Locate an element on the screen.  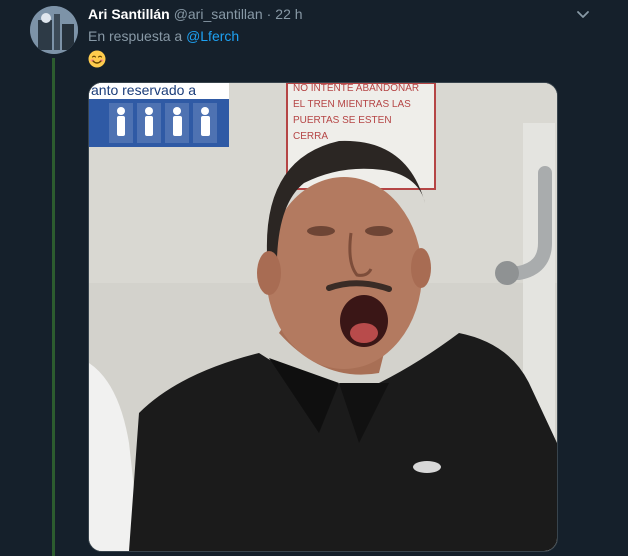
thread-connector-line is located at coordinates (53, 307).